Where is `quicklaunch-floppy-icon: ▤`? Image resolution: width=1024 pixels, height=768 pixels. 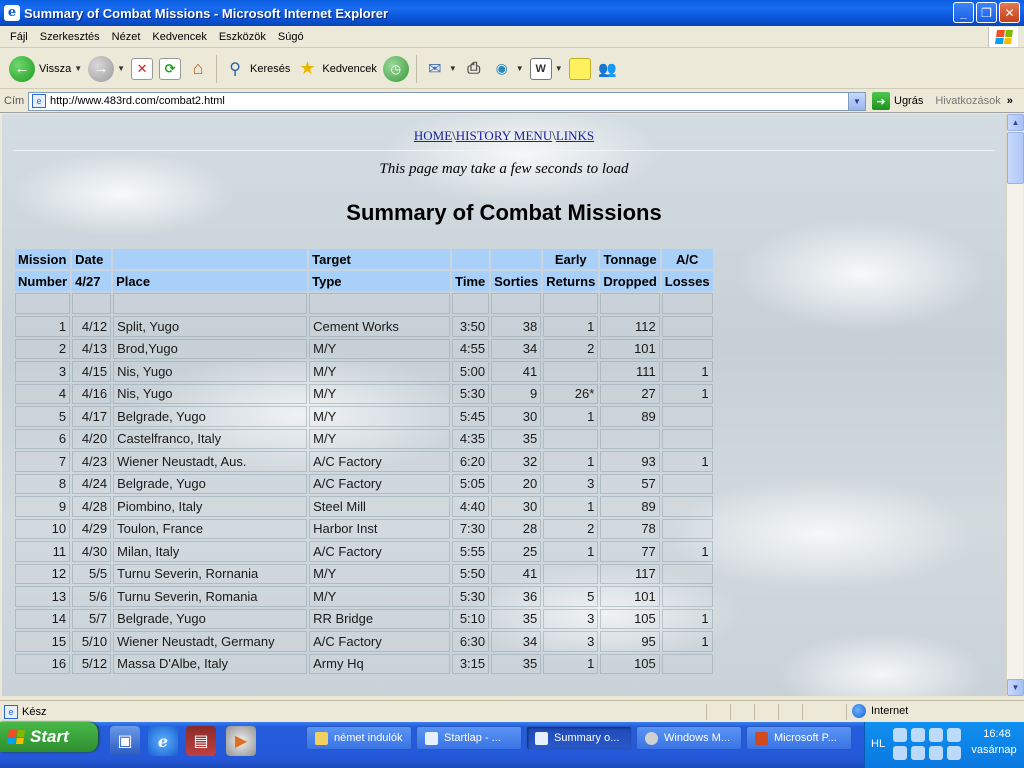
quicklaunch-floppy-icon: ▤ is located at coordinates (201, 741).